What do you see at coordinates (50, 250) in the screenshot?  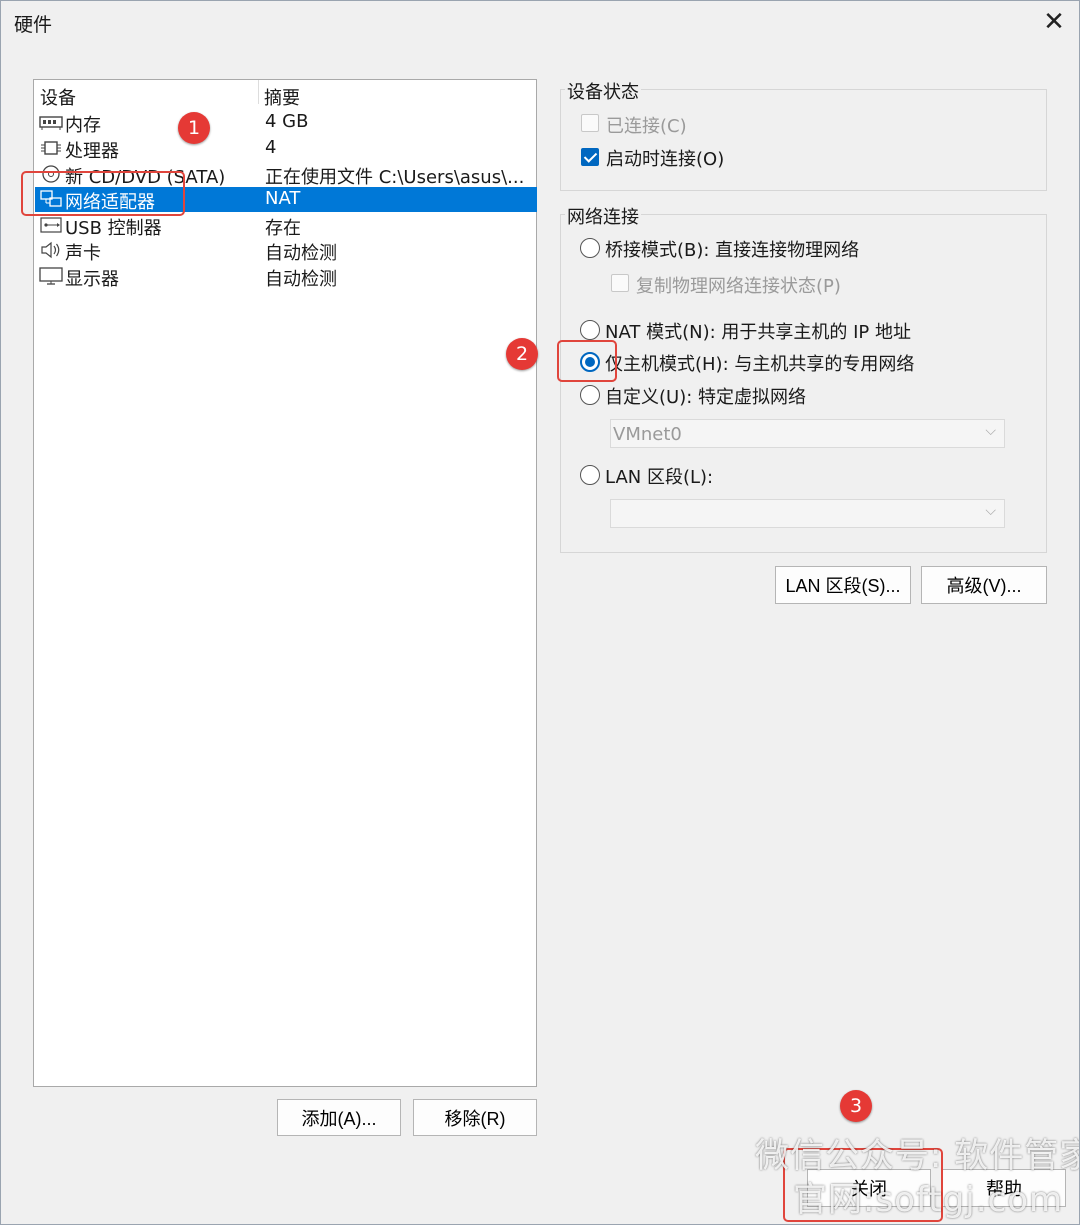 I see `speaker-icon` at bounding box center [50, 250].